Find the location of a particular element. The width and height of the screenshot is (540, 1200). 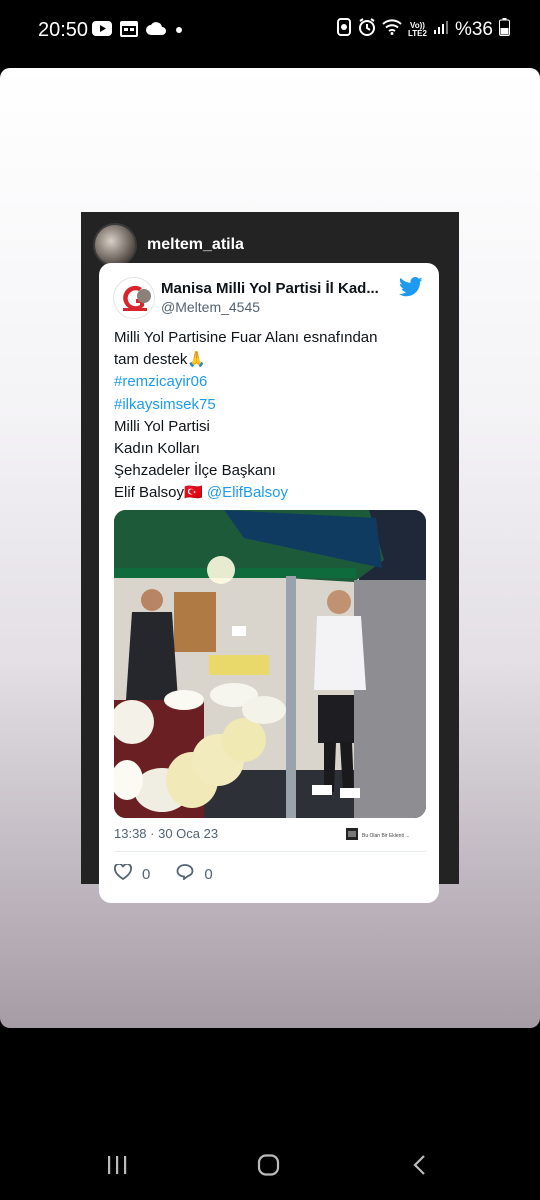

status-left-icons is located at coordinates (138, 31).